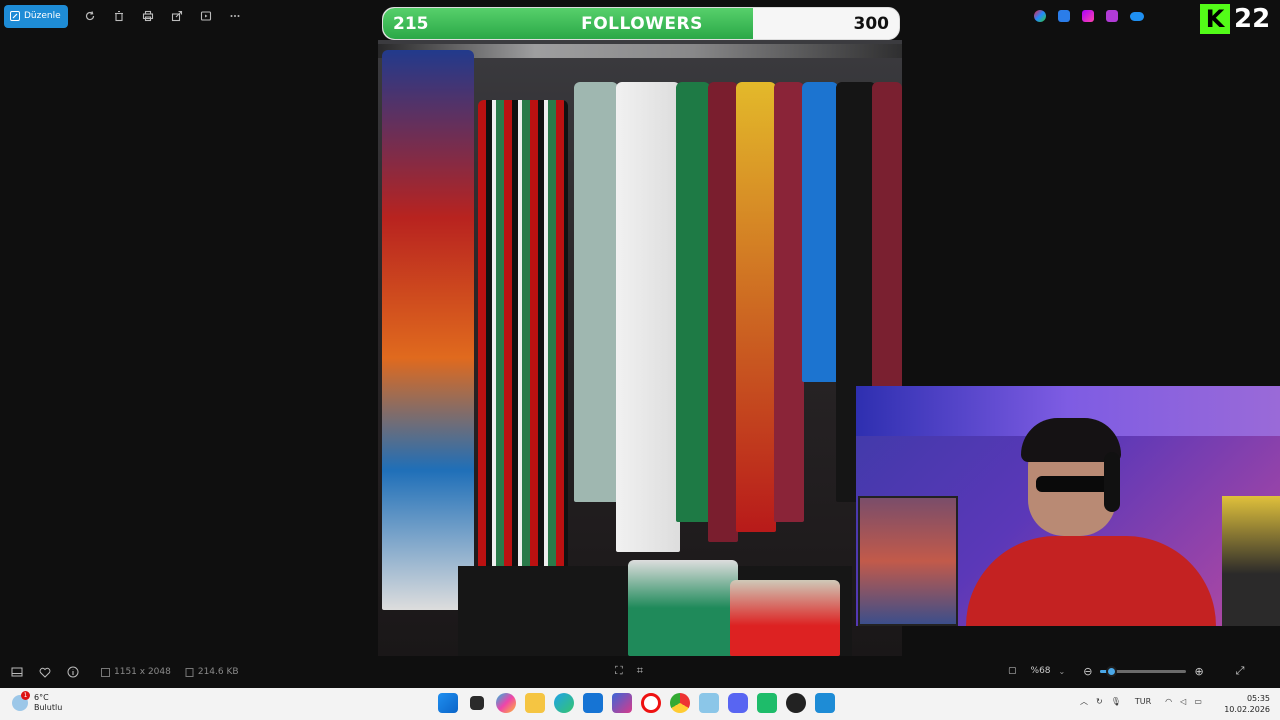  Describe the element at coordinates (564, 703) in the screenshot. I see `edge-icon` at that location.